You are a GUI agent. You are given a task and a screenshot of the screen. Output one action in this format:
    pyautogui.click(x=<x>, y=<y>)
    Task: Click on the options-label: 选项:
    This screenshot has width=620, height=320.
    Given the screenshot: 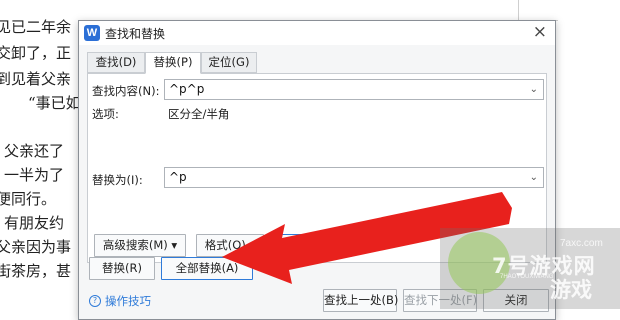 What is the action you would take?
    pyautogui.click(x=105, y=114)
    